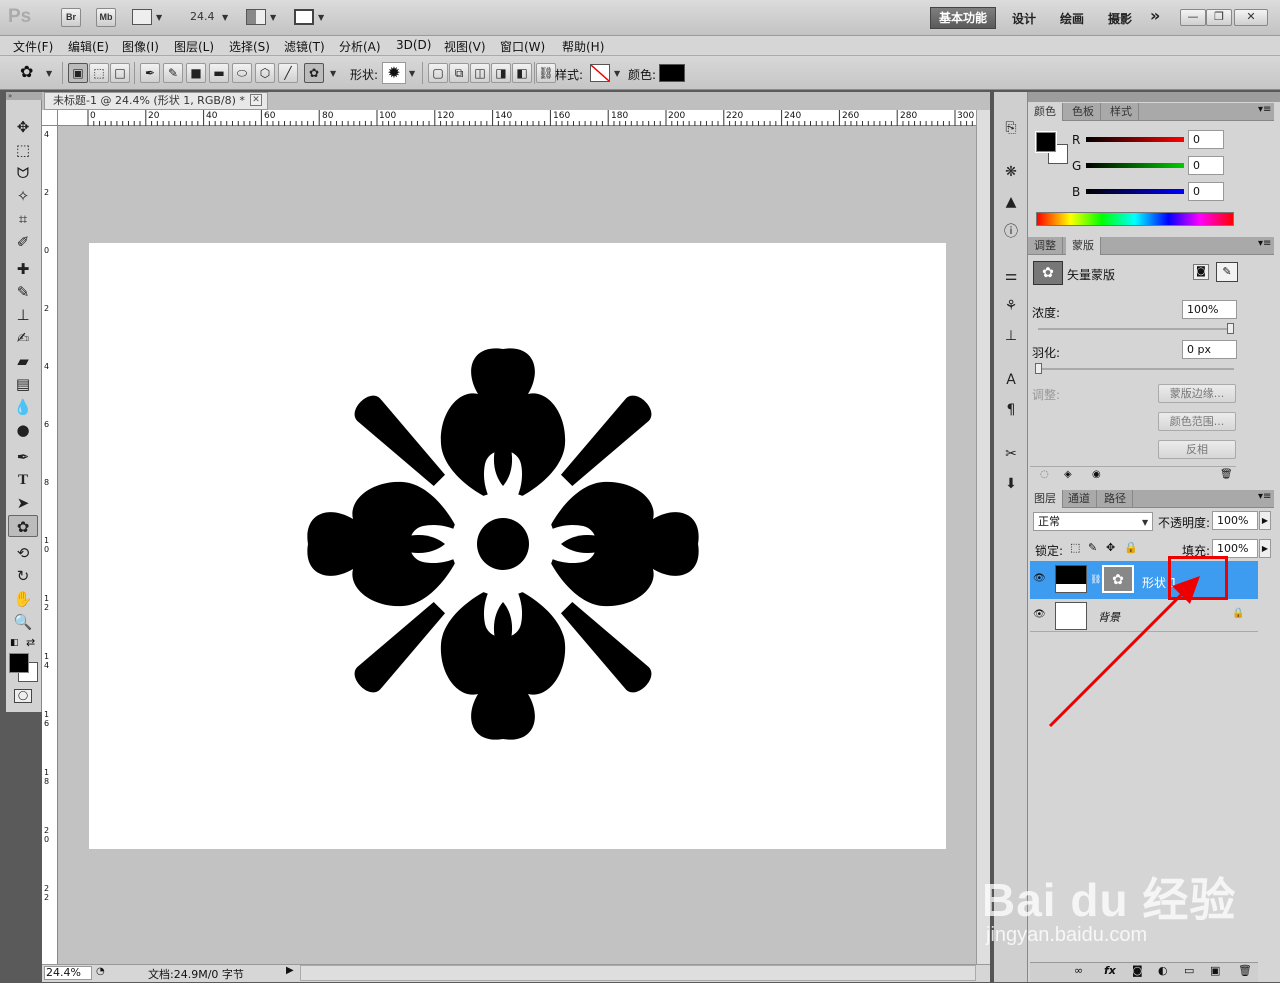 The height and width of the screenshot is (983, 1280). Describe the element at coordinates (1136, 369) in the screenshot. I see `feather-slider` at that location.